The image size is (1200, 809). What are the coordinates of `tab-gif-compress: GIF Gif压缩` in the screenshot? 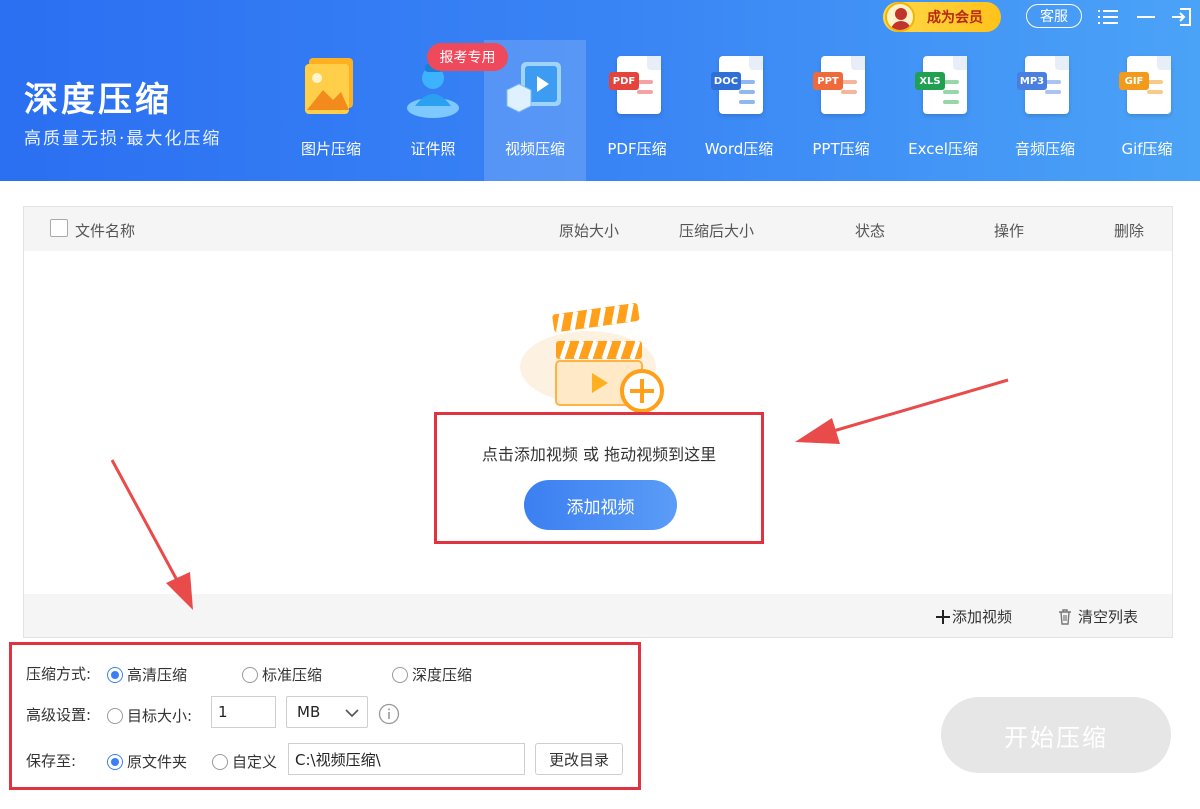 It's located at (1147, 110).